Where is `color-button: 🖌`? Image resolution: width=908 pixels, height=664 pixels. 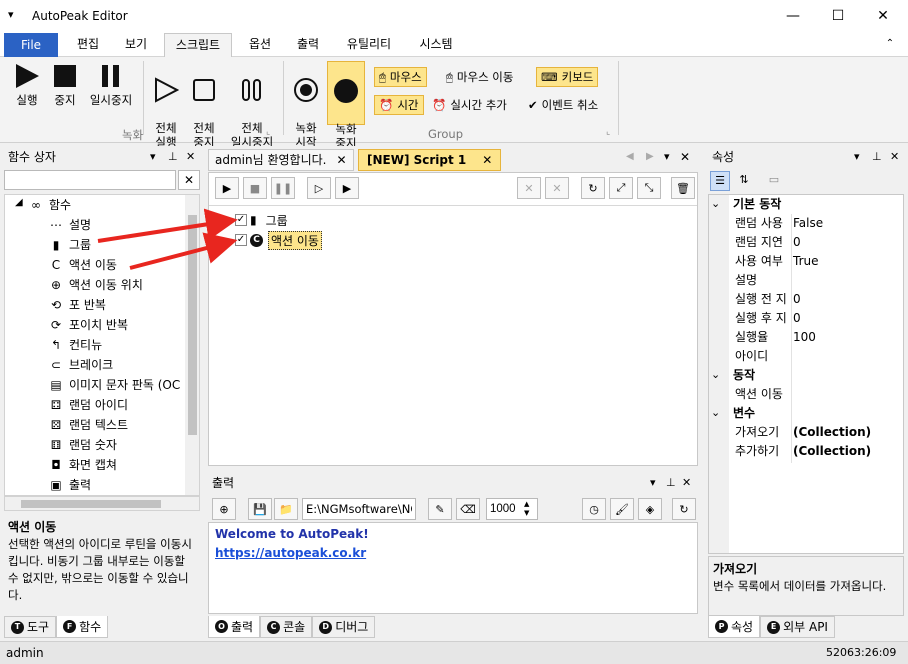
color-button: 🖌 is located at coordinates (622, 509).